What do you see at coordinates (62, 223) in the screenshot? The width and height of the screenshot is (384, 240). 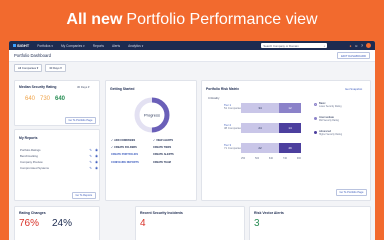 I see `rating-changes-up: 24%` at bounding box center [62, 223].